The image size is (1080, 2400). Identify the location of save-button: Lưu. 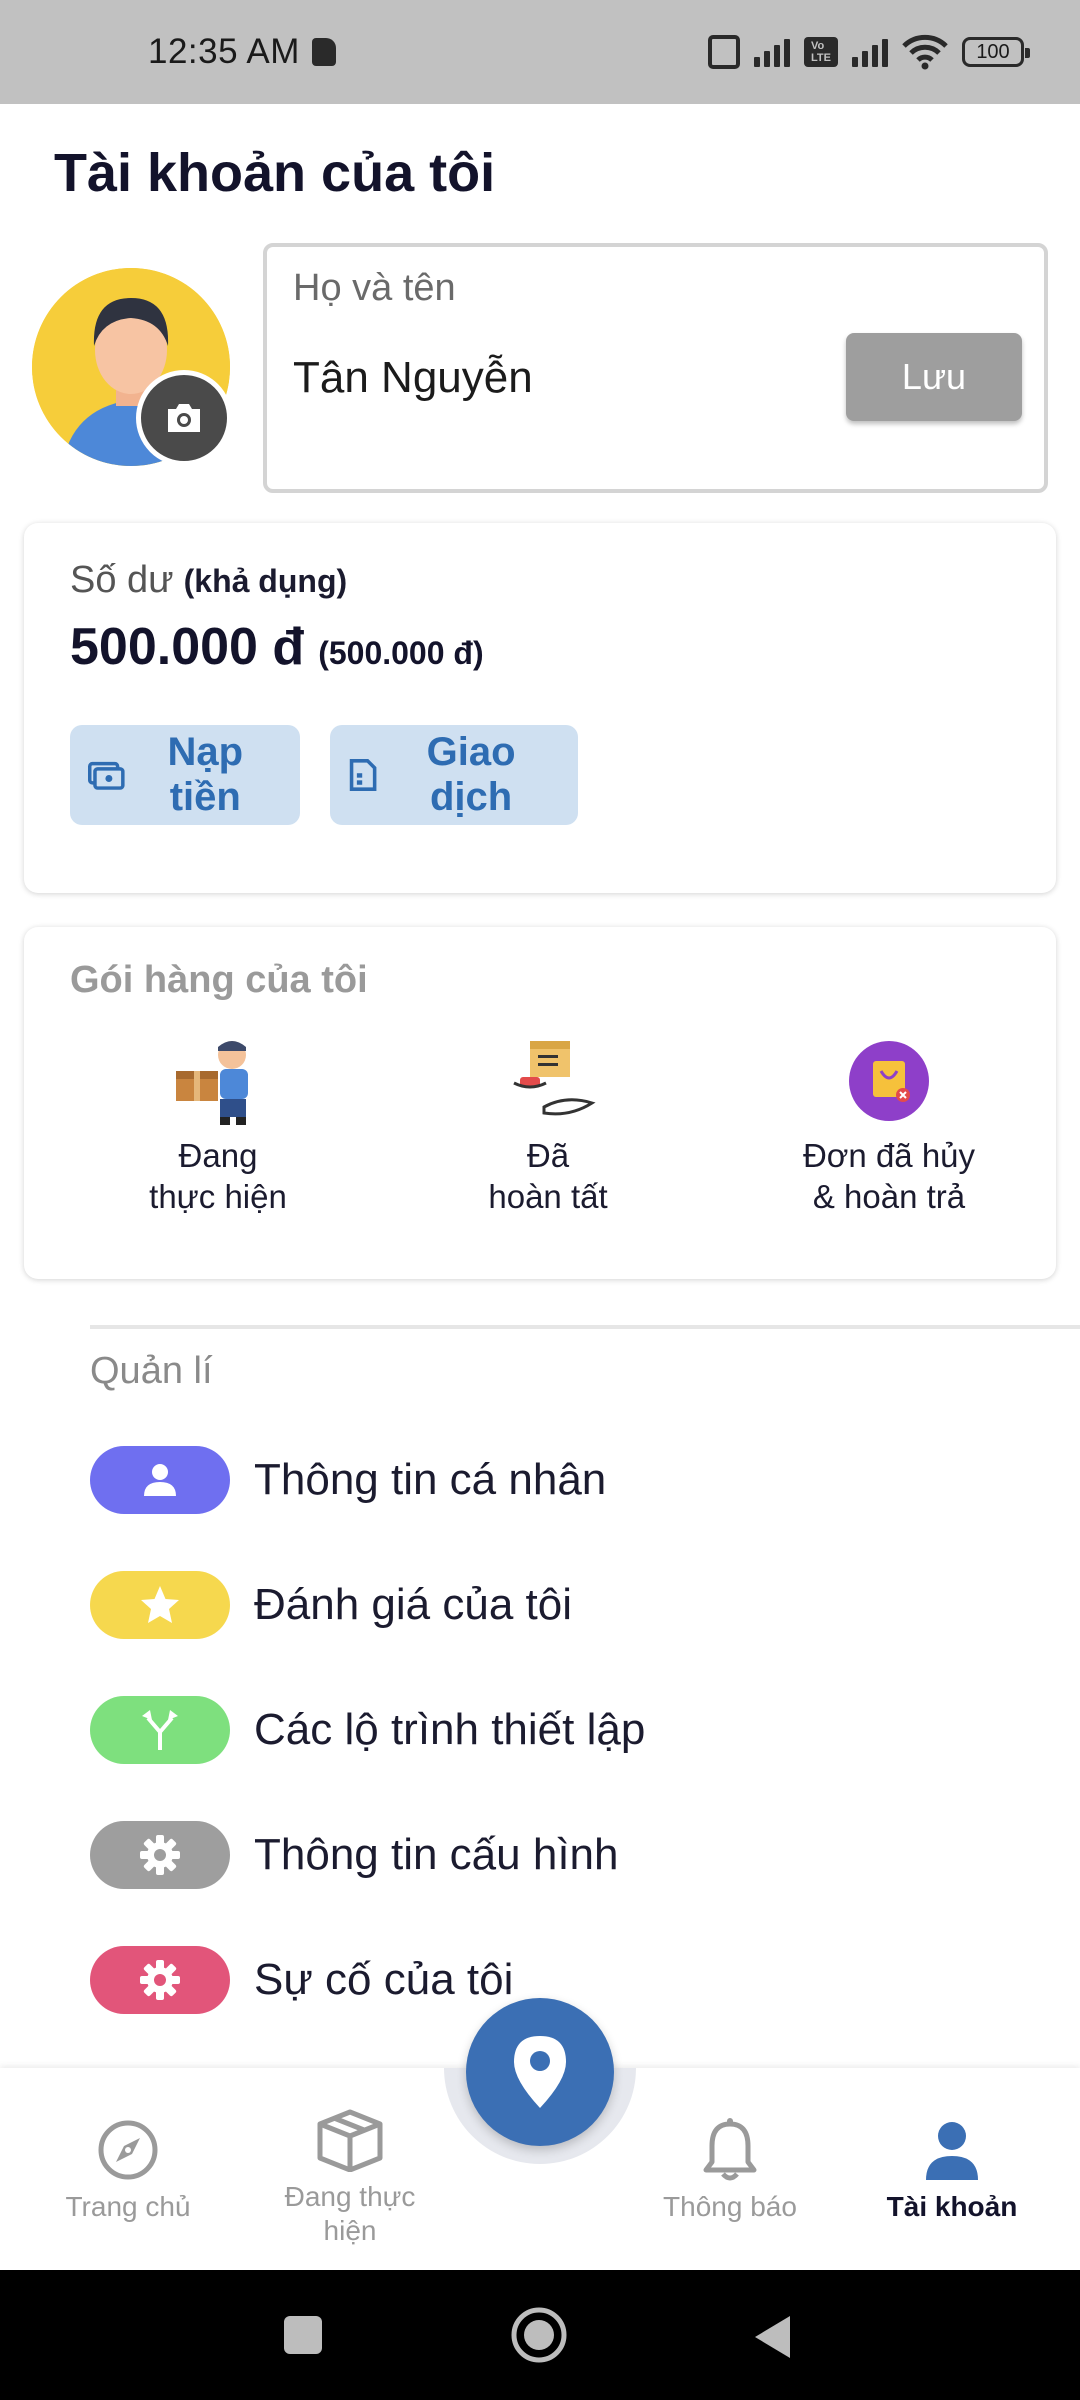
(934, 377).